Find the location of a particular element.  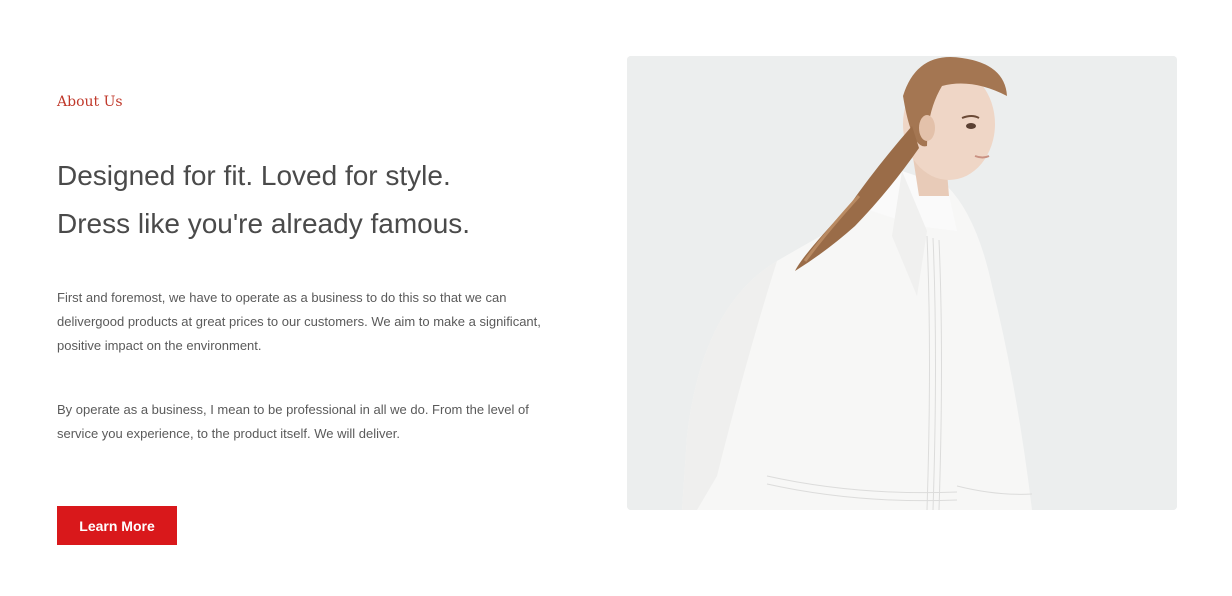

section-eyebrow: About Us is located at coordinates (90, 102).